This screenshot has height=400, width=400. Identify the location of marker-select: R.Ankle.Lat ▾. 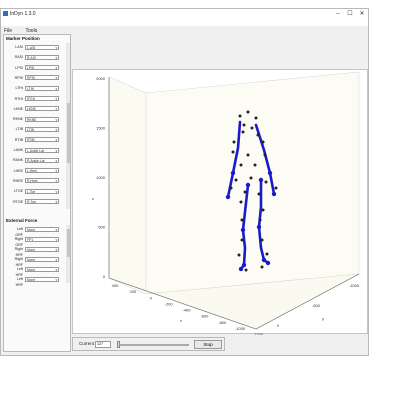
(42, 160).